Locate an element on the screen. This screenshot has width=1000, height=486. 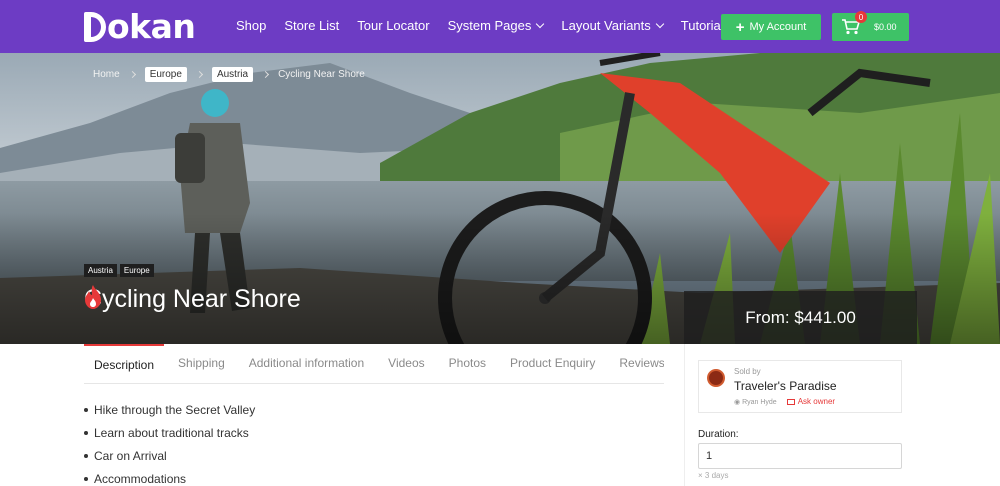
tab-shipping: Shipping is located at coordinates (201, 363).